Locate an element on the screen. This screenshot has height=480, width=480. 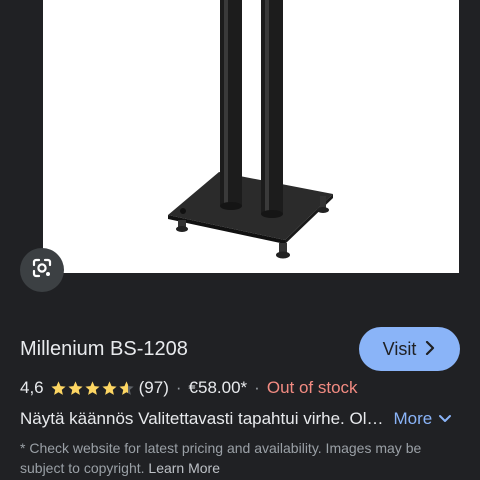
more-button: More is located at coordinates (422, 419).